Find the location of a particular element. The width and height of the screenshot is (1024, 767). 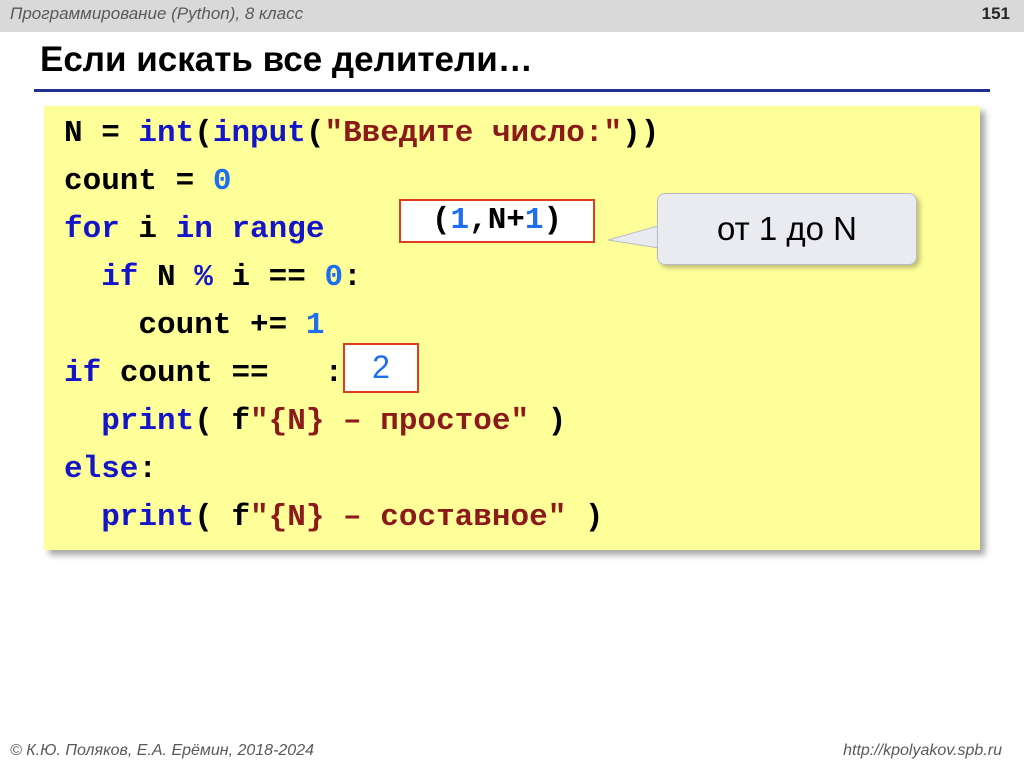

code-token: range is located at coordinates (268, 229).